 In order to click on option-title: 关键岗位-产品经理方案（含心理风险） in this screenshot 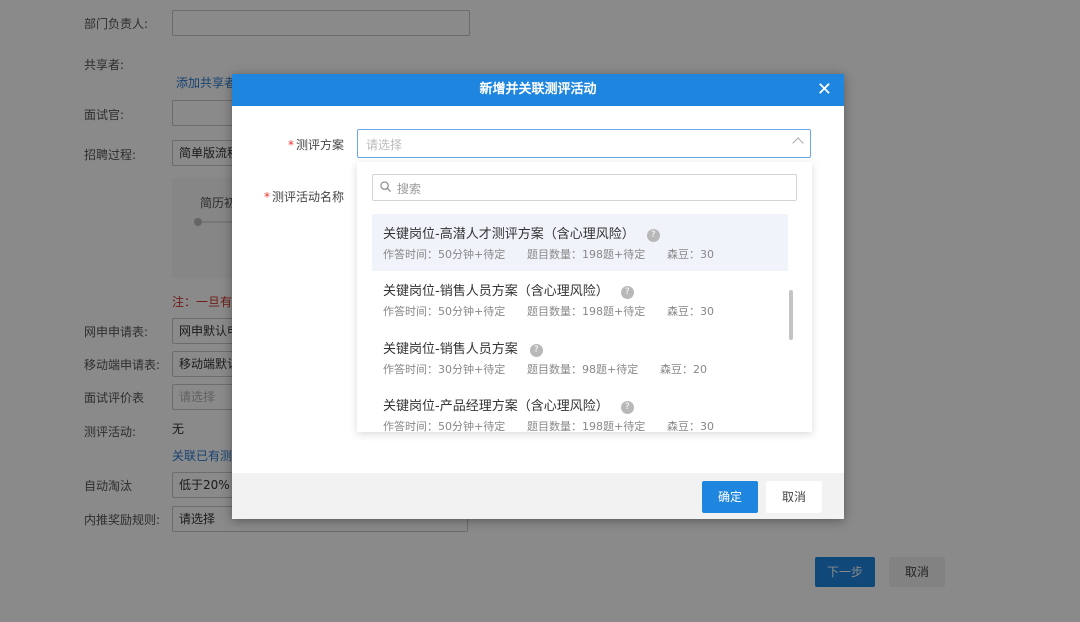, I will do `click(496, 406)`.